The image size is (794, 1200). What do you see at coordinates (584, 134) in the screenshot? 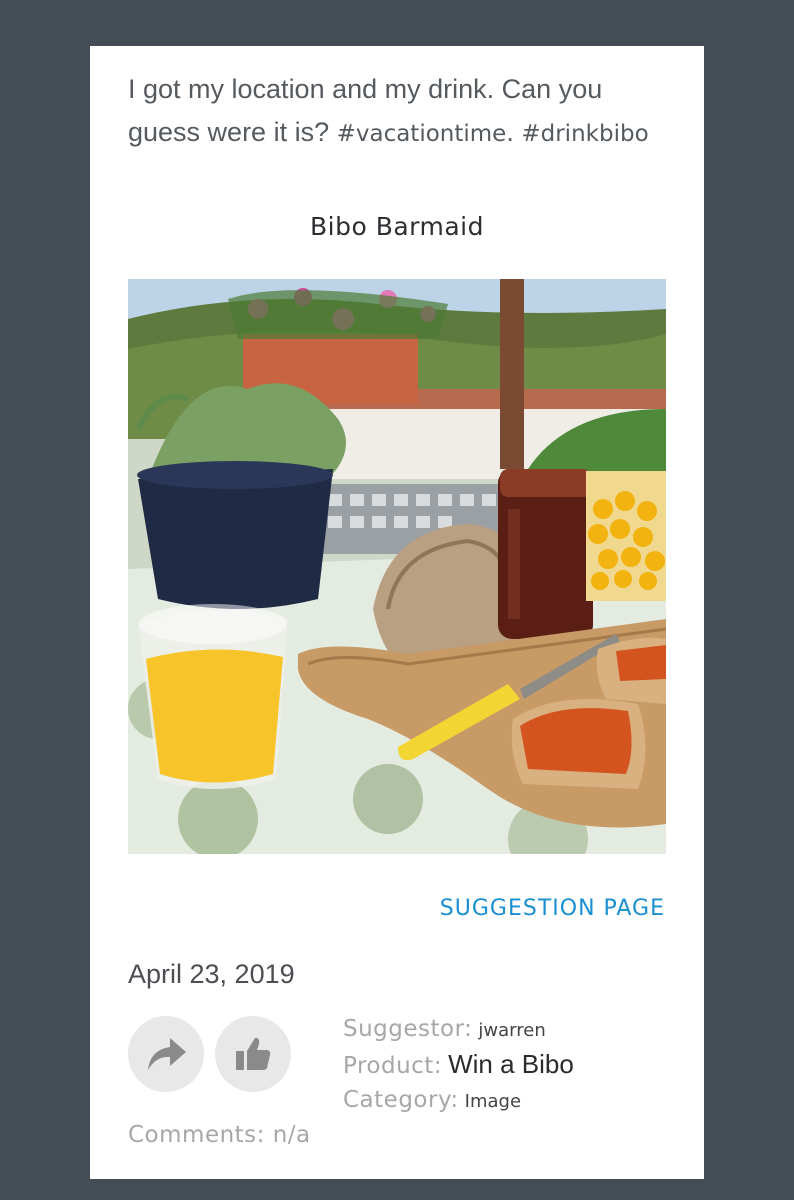
I see `hashtag-drinkbibo: #drinkbibo` at bounding box center [584, 134].